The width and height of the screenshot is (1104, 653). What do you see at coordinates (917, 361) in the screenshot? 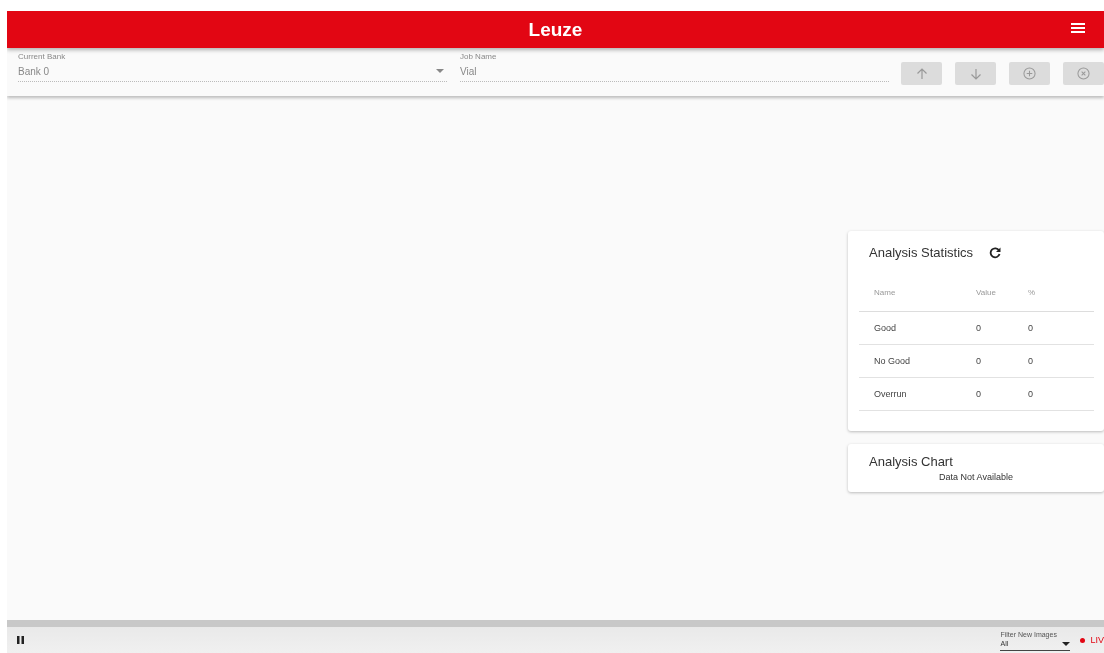
I see `table-cell: No Good` at bounding box center [917, 361].